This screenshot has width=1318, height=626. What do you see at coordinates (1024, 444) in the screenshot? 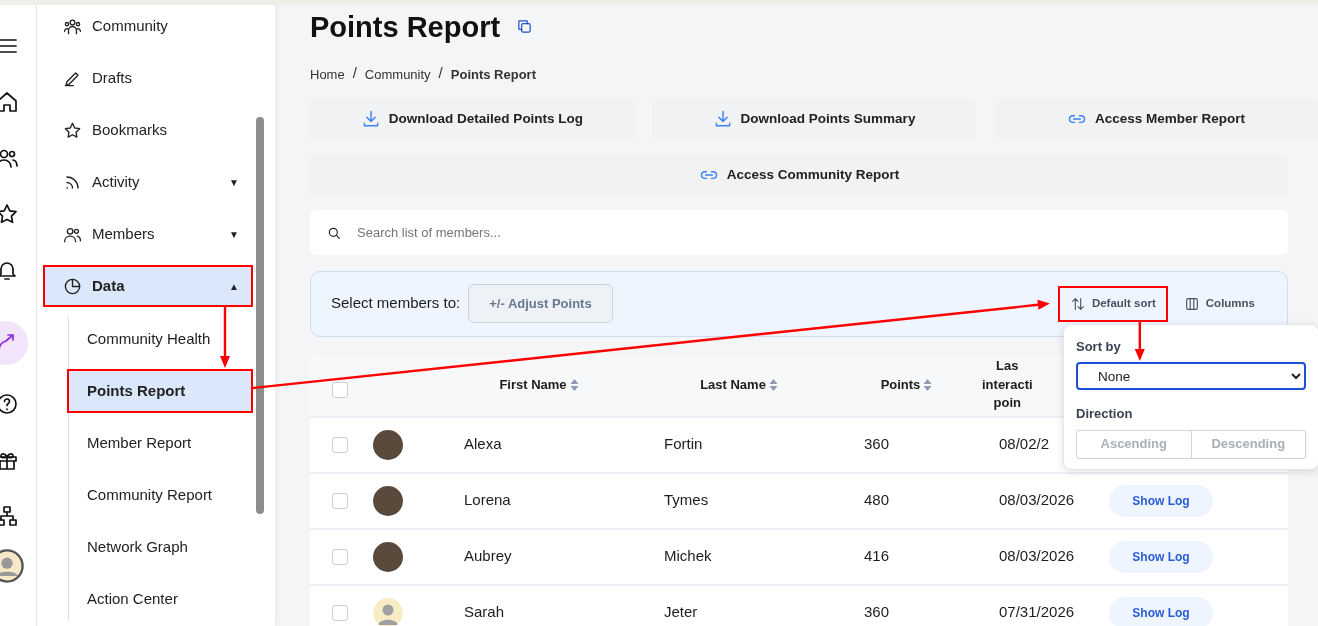
I see `table-cell: 08/02/2` at bounding box center [1024, 444].